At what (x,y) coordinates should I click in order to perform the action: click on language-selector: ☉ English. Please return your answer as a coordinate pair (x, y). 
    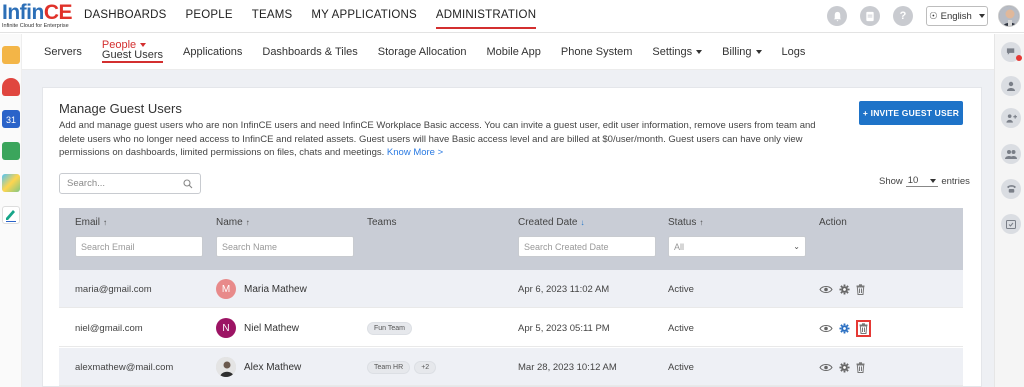
    Looking at the image, I should click on (957, 16).